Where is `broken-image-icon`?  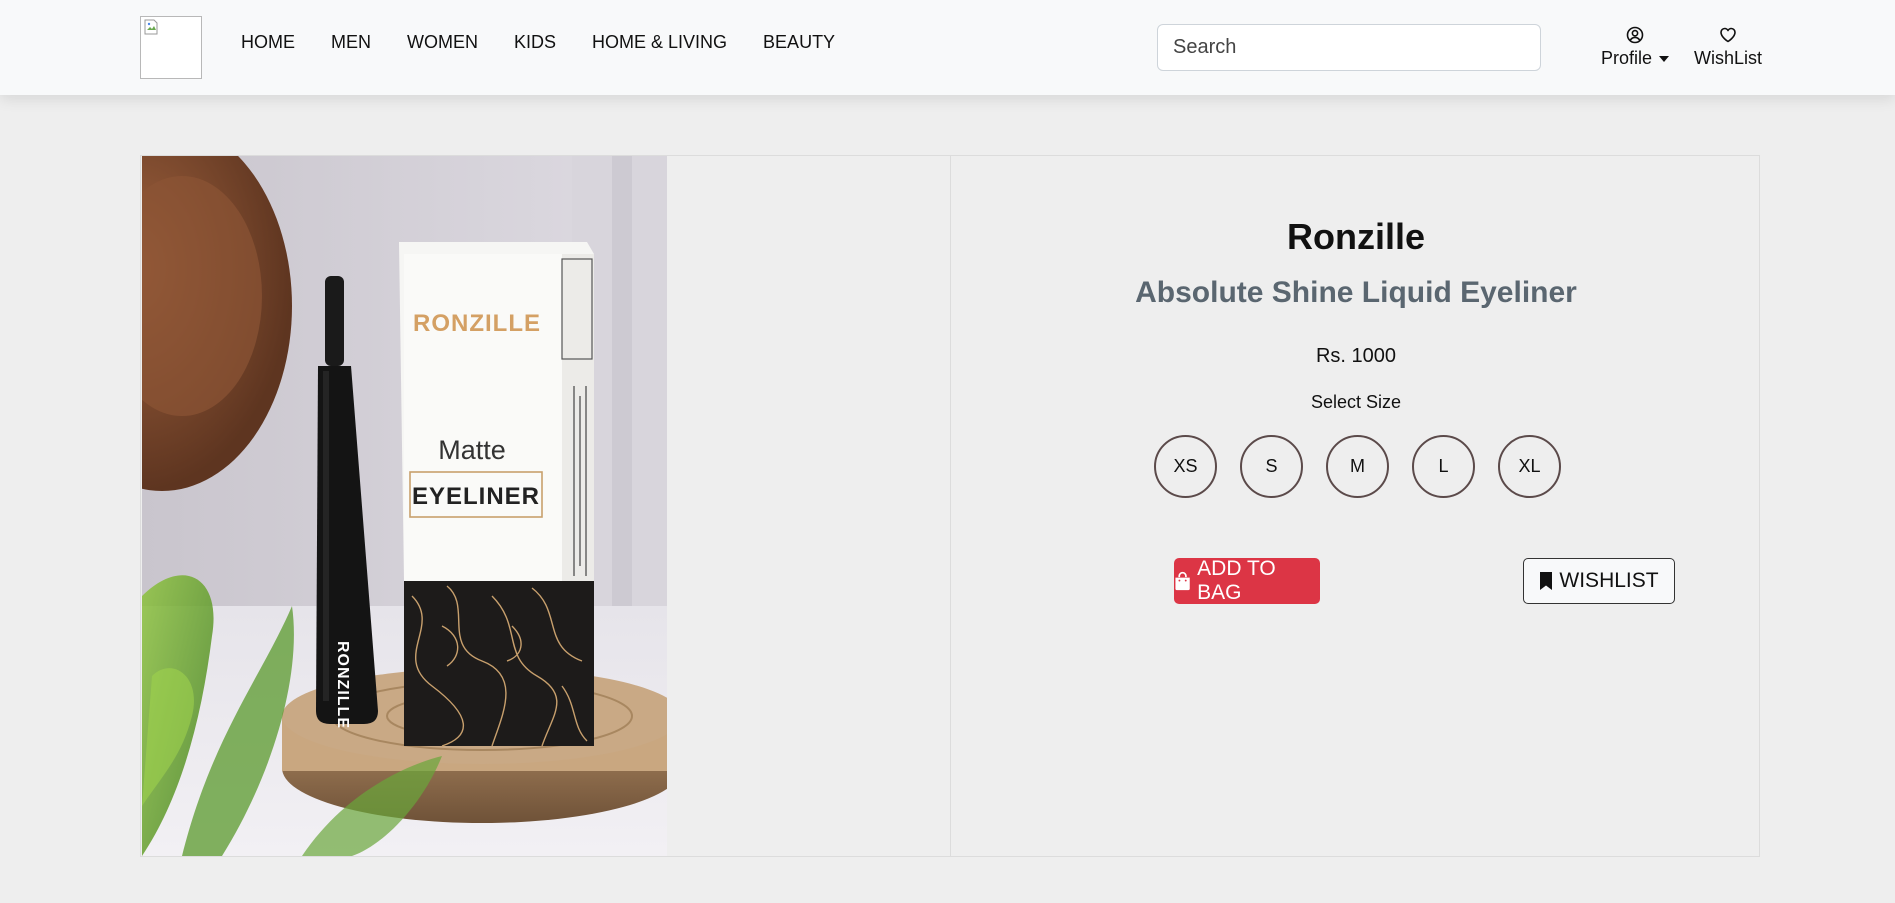
broken-image-icon is located at coordinates (151, 27).